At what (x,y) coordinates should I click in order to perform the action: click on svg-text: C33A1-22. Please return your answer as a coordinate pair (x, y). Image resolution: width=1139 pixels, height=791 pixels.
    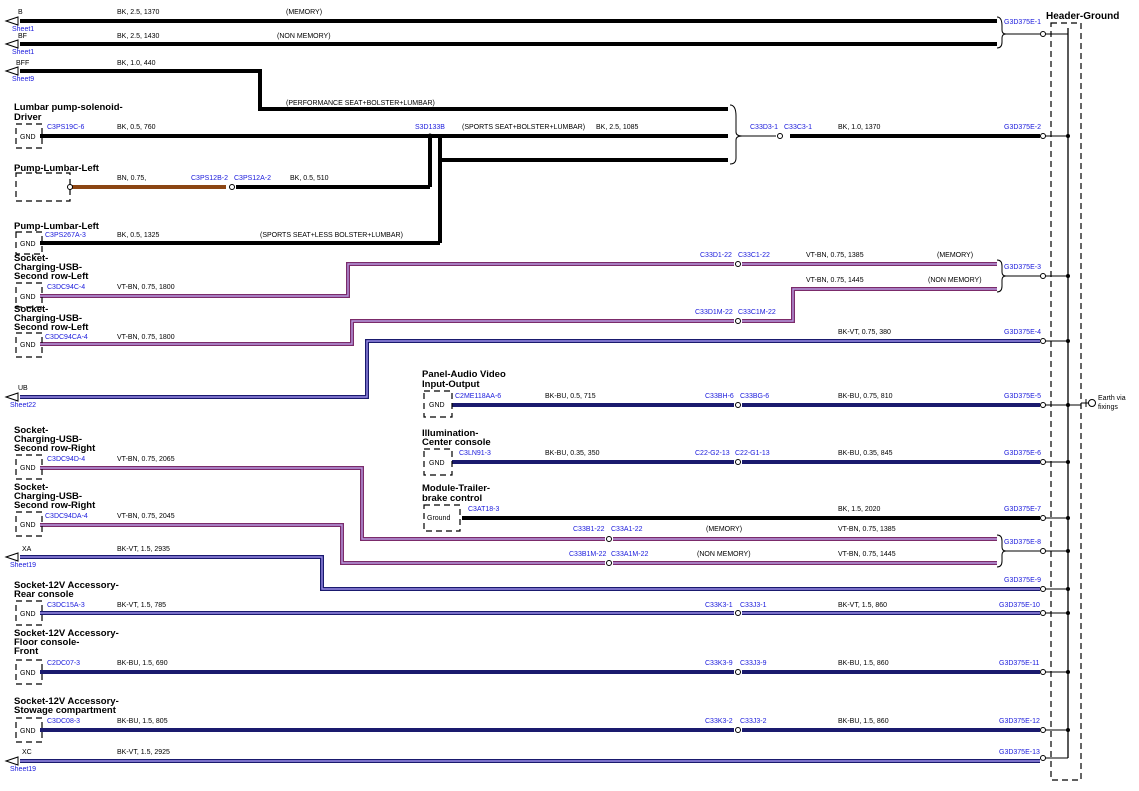
    Looking at the image, I should click on (627, 529).